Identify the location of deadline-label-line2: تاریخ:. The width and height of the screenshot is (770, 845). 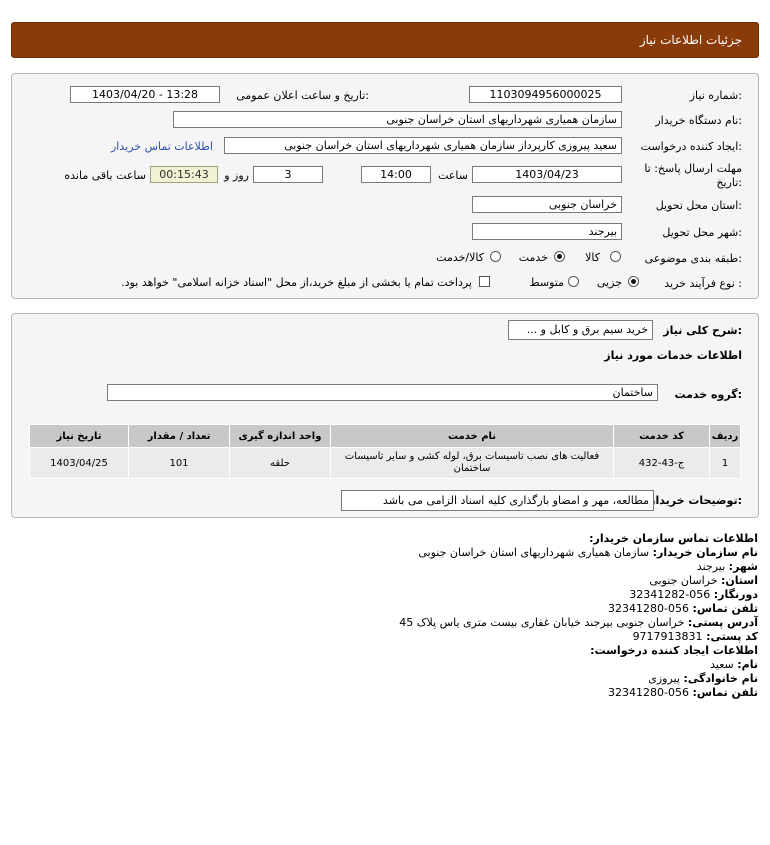
(729, 182).